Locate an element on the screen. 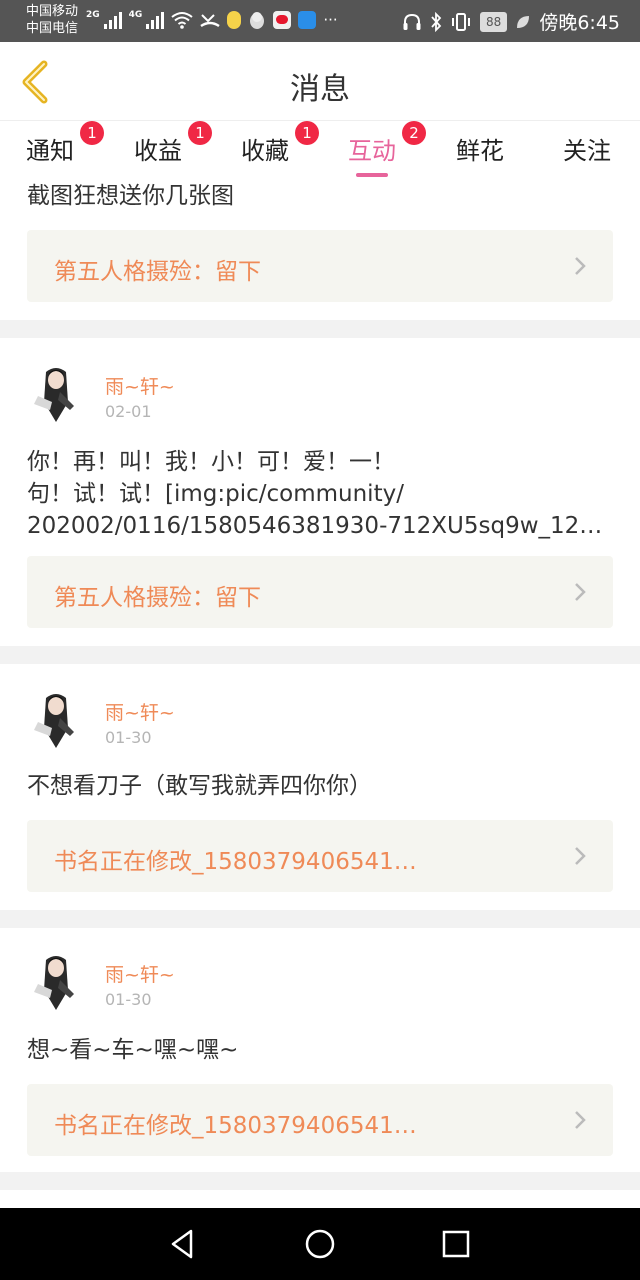 The image size is (640, 1280). tab-label: 关注 is located at coordinates (587, 151).